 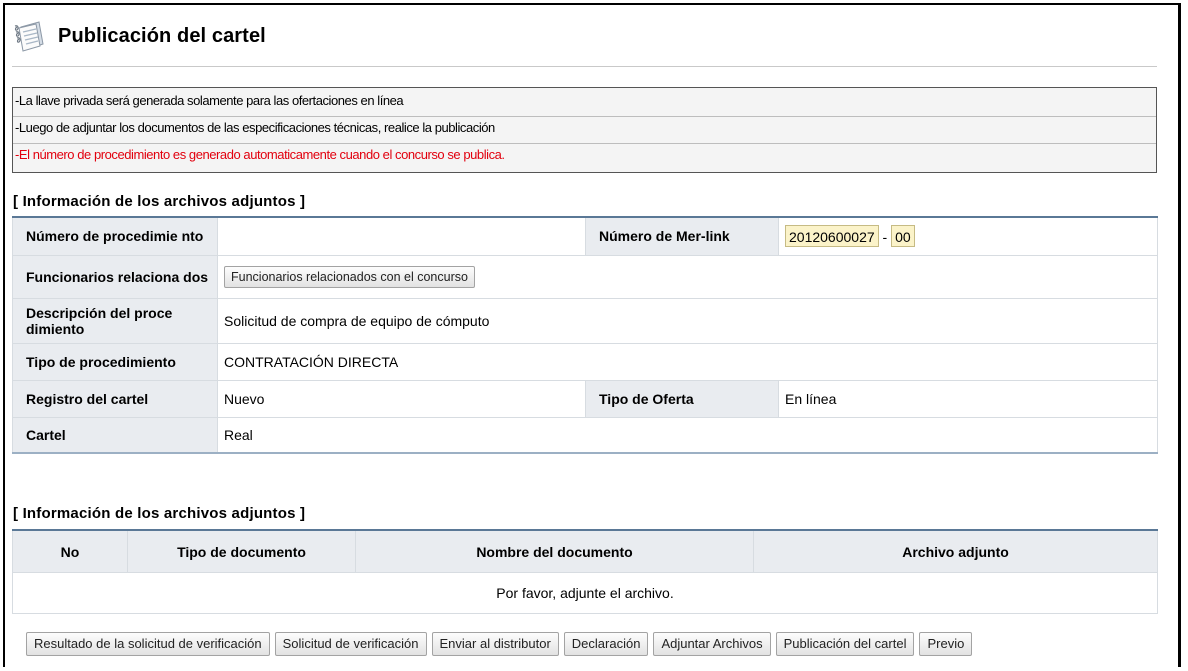 I want to click on preview-button: Previo, so click(x=946, y=644).